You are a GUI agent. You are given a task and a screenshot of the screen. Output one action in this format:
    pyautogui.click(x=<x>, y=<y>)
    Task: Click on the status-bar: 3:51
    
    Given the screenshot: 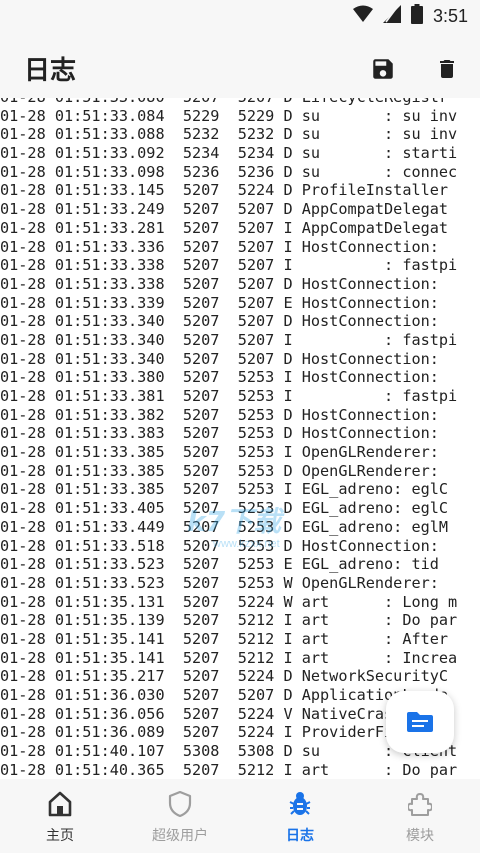 What is the action you would take?
    pyautogui.click(x=240, y=16)
    